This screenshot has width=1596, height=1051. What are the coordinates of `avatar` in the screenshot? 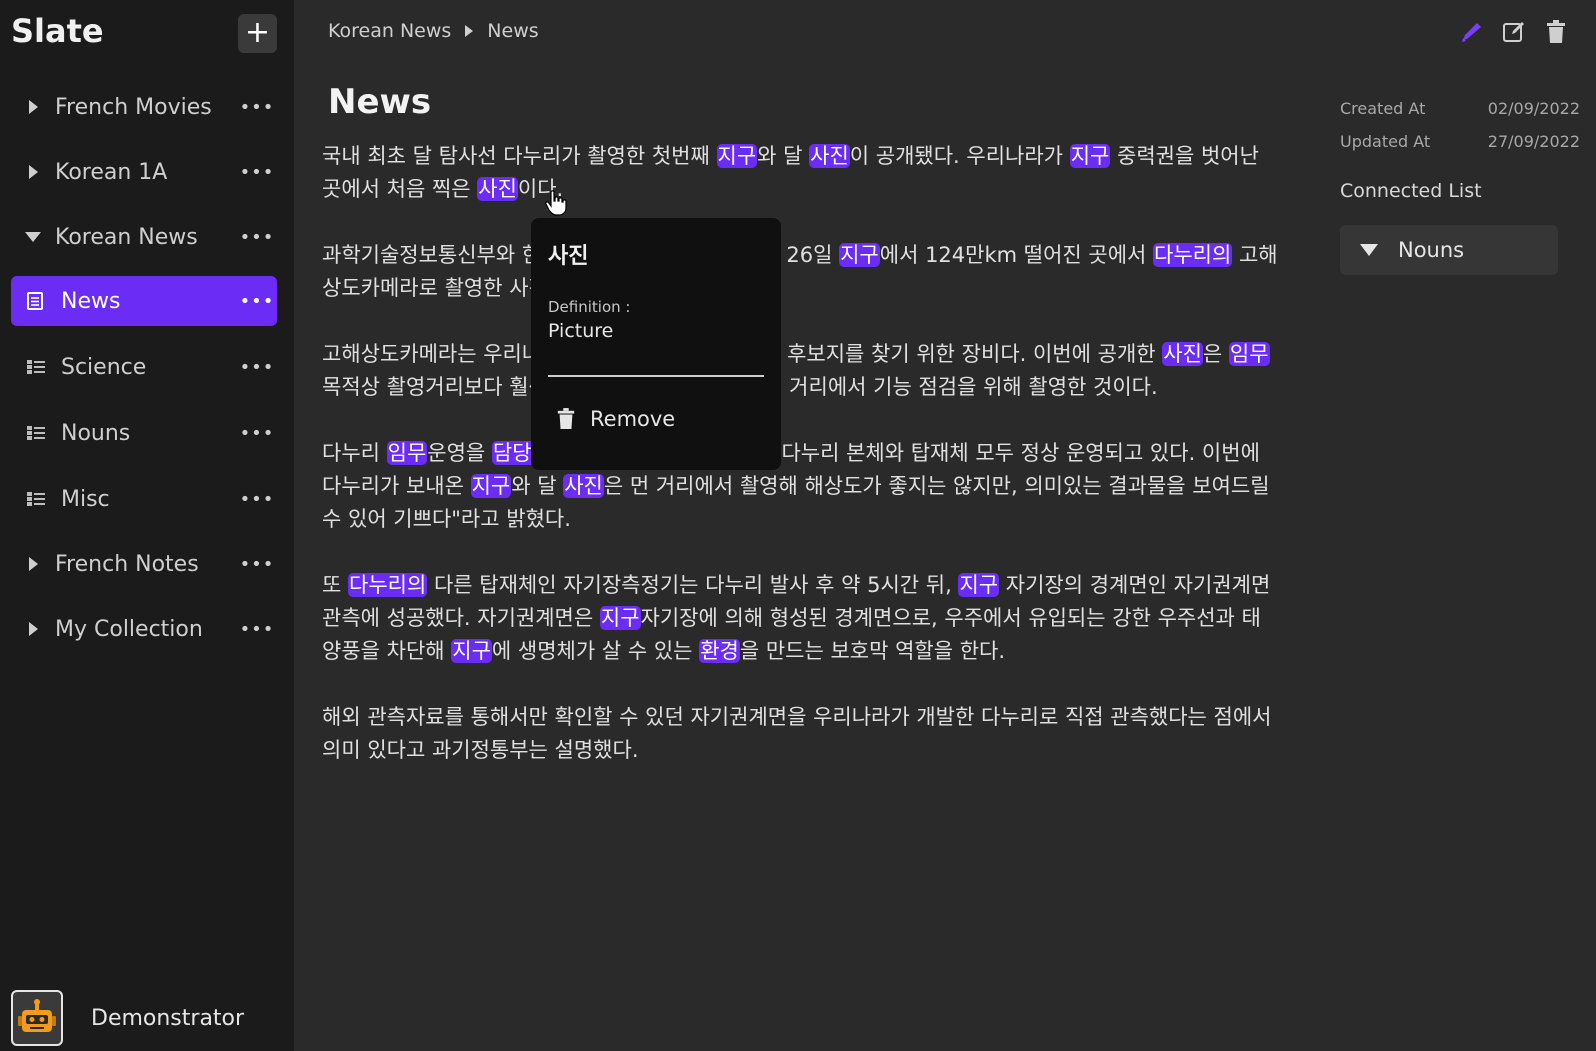 It's located at (37, 1018).